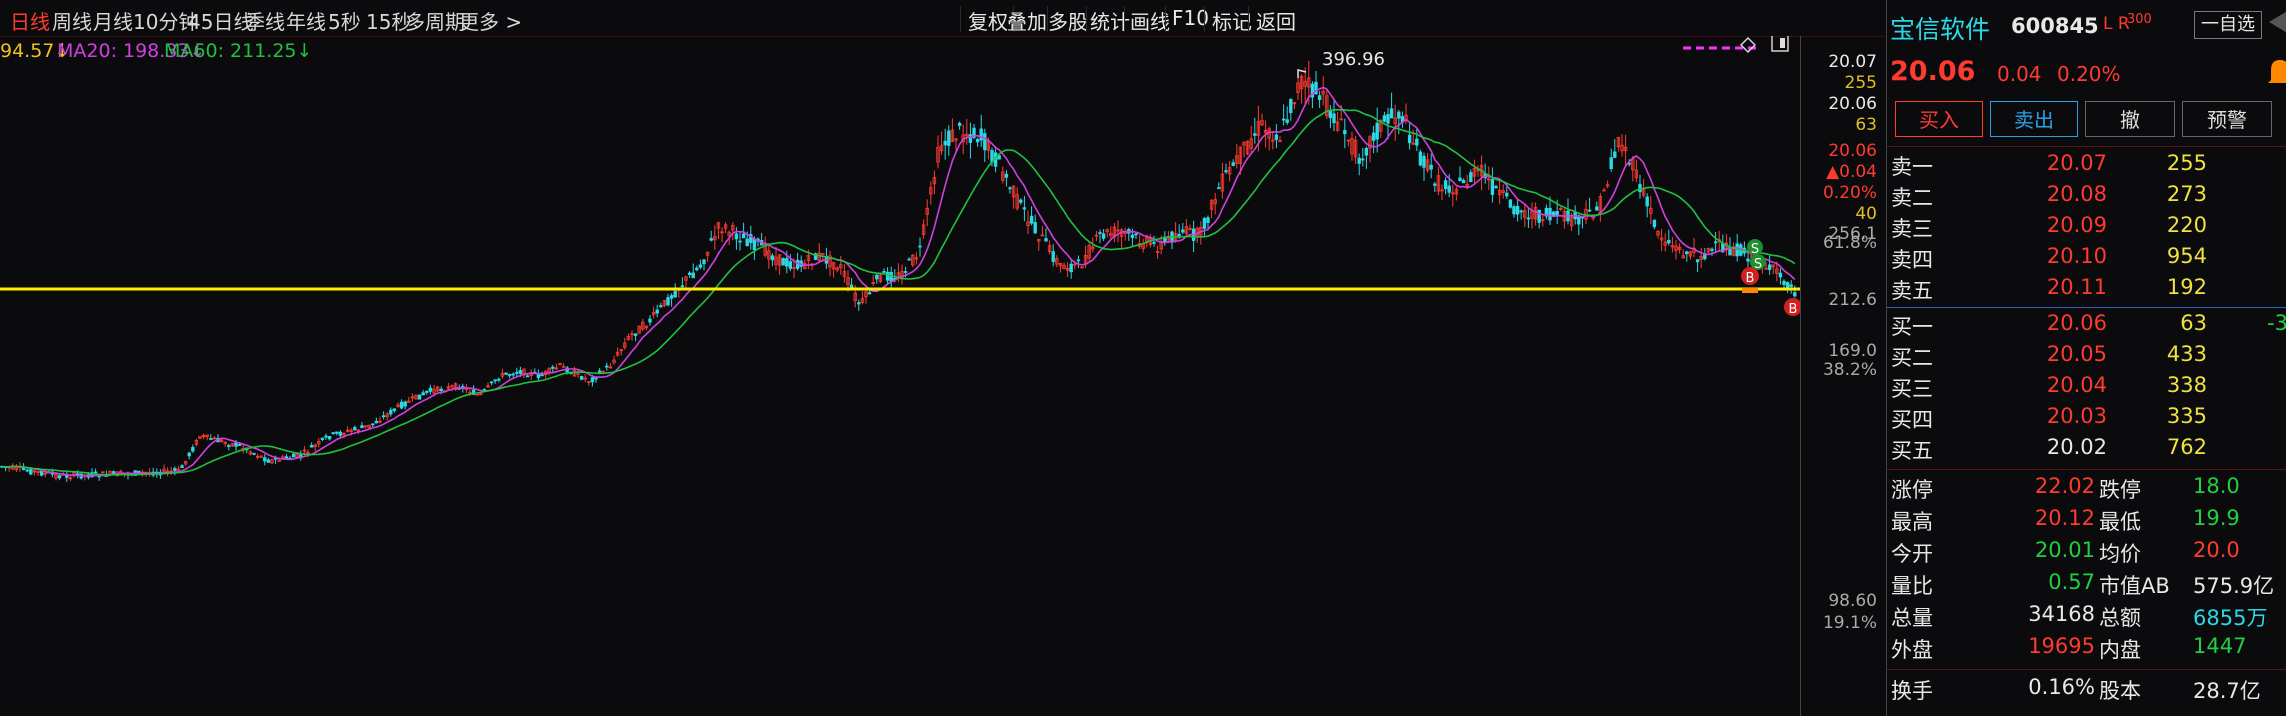  Describe the element at coordinates (2276, 22) in the screenshot. I see `scroll-arrow-icon` at that location.